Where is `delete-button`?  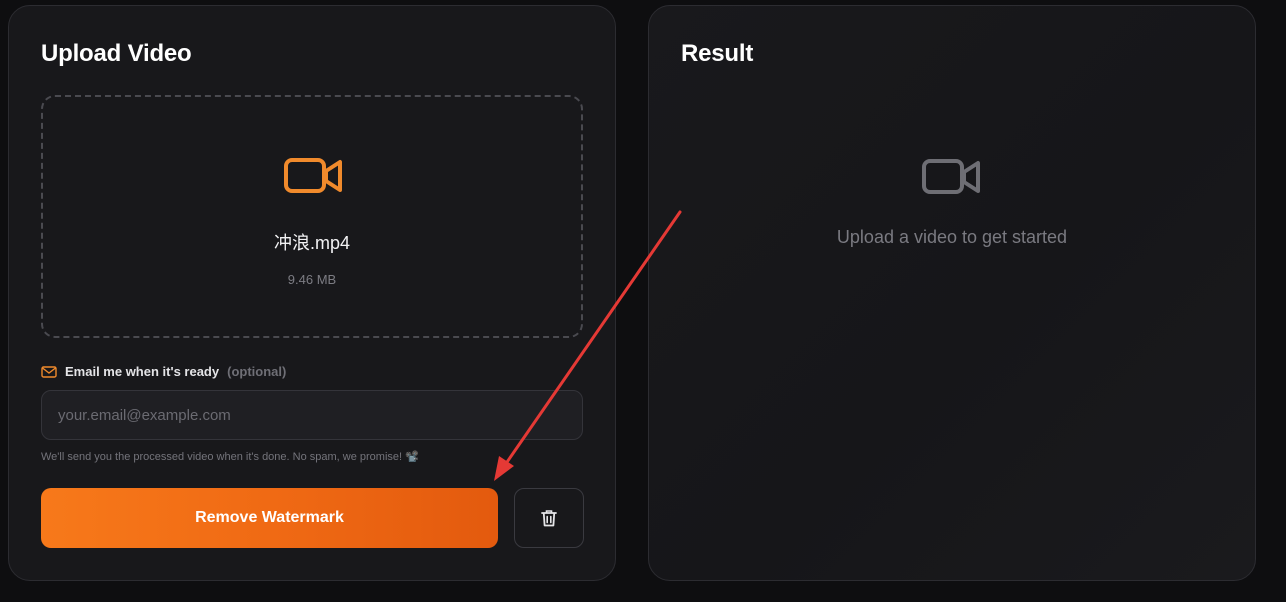 delete-button is located at coordinates (549, 518).